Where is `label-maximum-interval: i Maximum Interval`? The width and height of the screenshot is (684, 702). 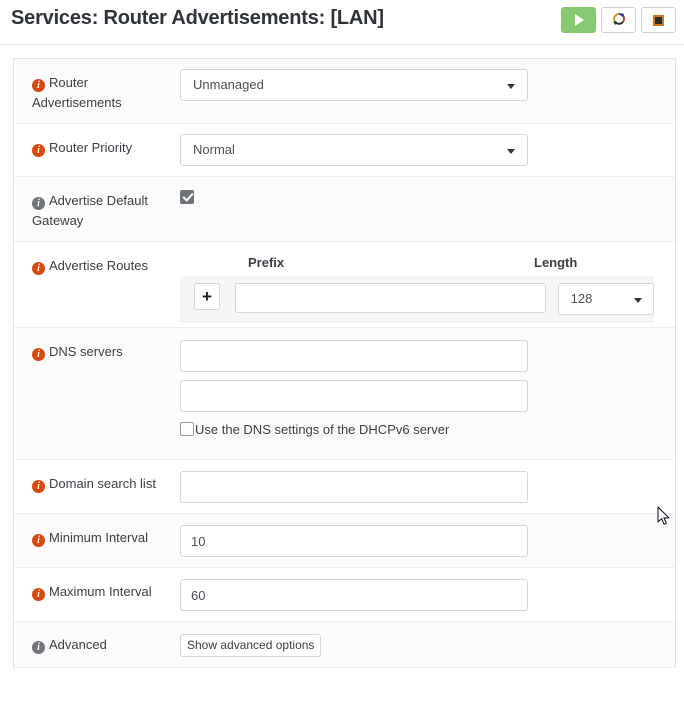 label-maximum-interval: i Maximum Interval is located at coordinates (97, 594).